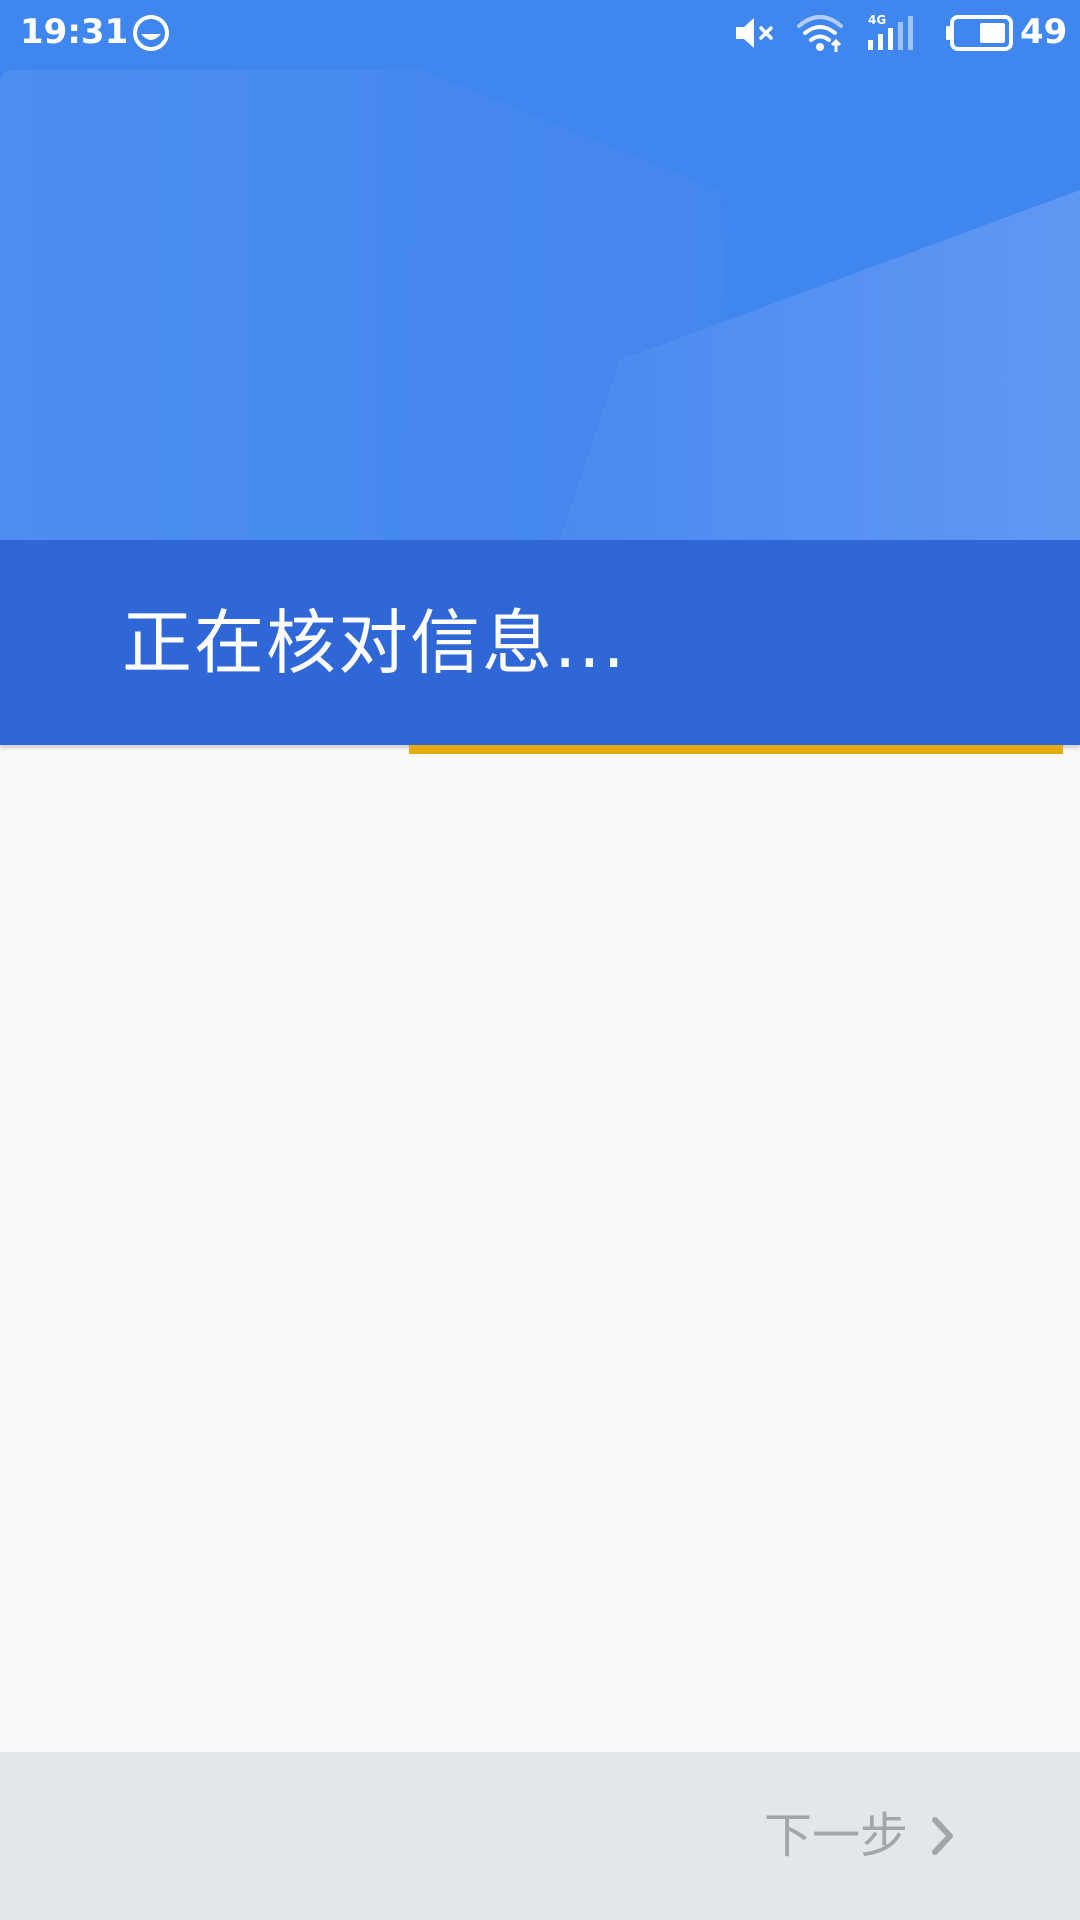 This screenshot has width=1080, height=1920. What do you see at coordinates (943, 1838) in the screenshot?
I see `chevron-right-icon` at bounding box center [943, 1838].